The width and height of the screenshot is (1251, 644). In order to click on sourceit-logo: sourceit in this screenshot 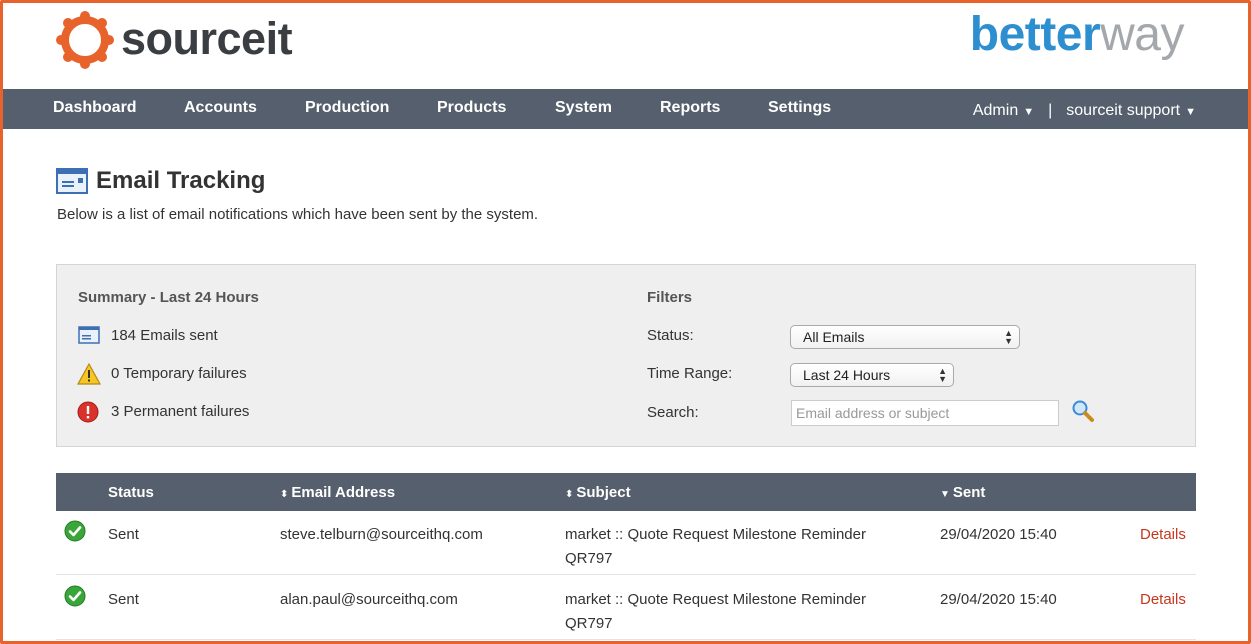, I will do `click(174, 40)`.